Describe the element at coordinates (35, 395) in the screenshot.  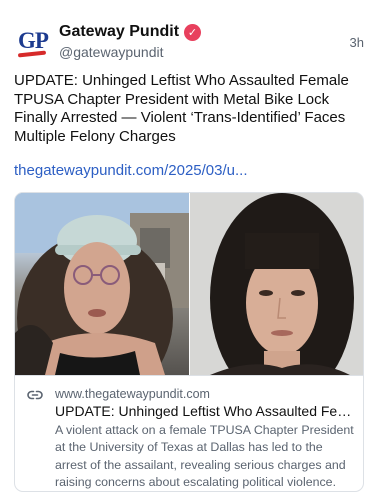
I see `link-icon` at that location.